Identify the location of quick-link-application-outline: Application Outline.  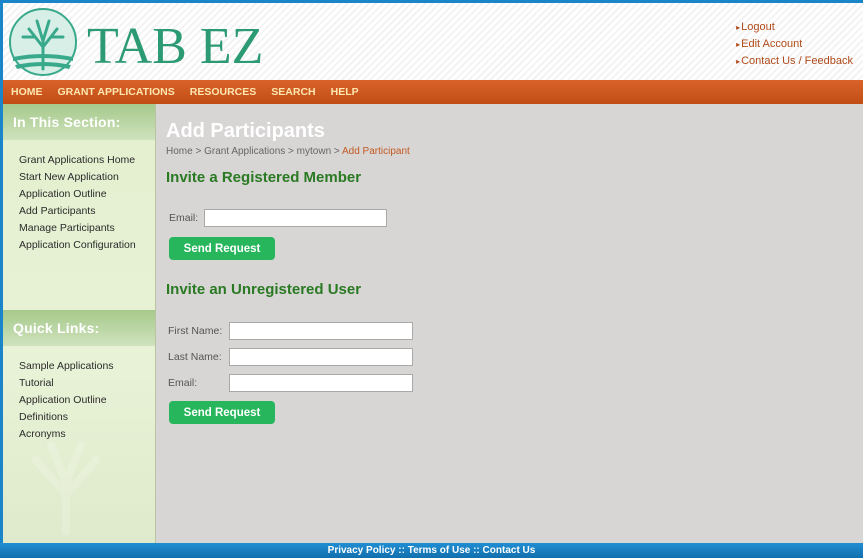
(87, 400).